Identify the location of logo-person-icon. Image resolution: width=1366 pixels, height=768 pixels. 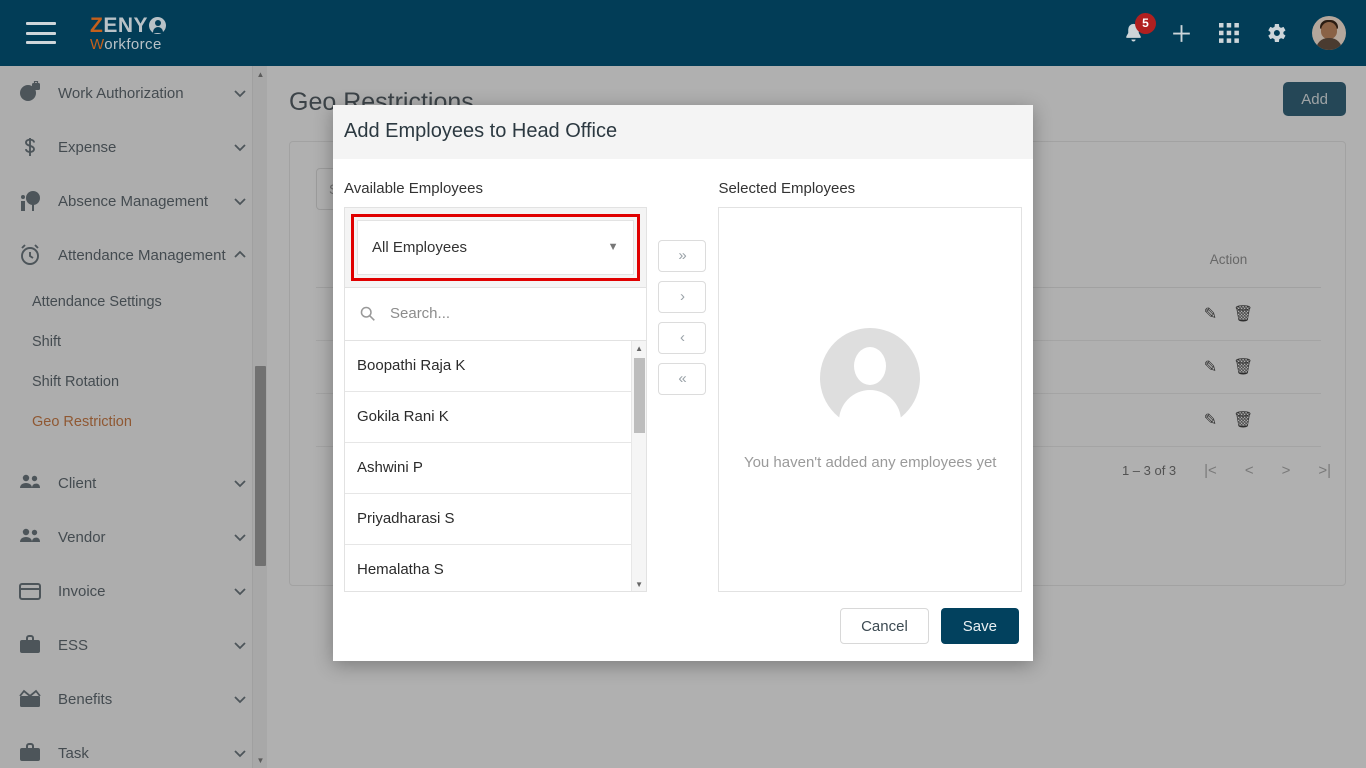
(158, 25).